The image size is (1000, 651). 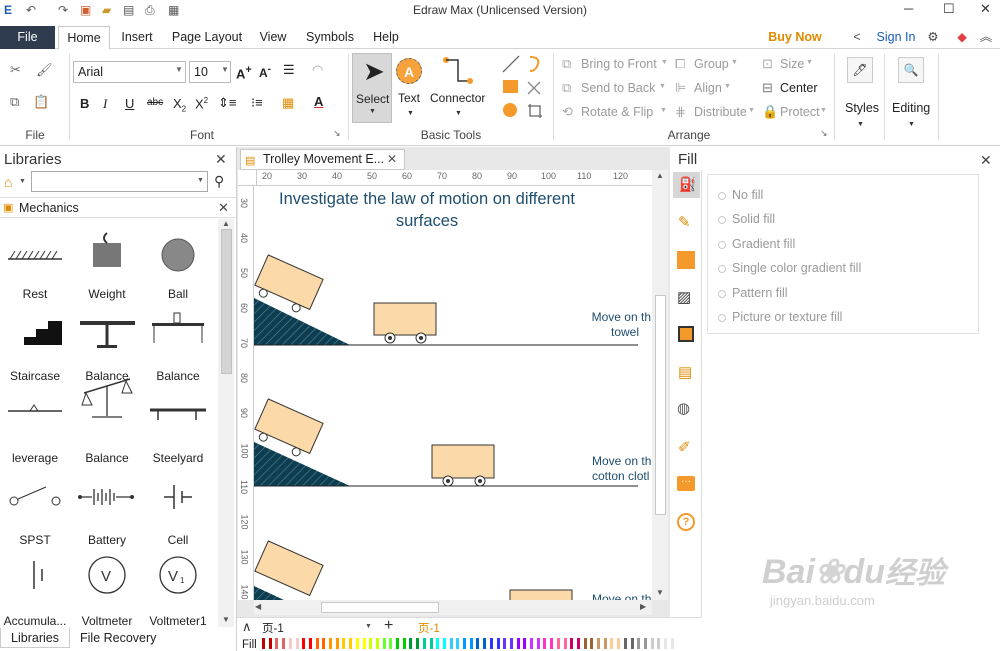 I want to click on close-tab-icon: ✕, so click(x=392, y=159).